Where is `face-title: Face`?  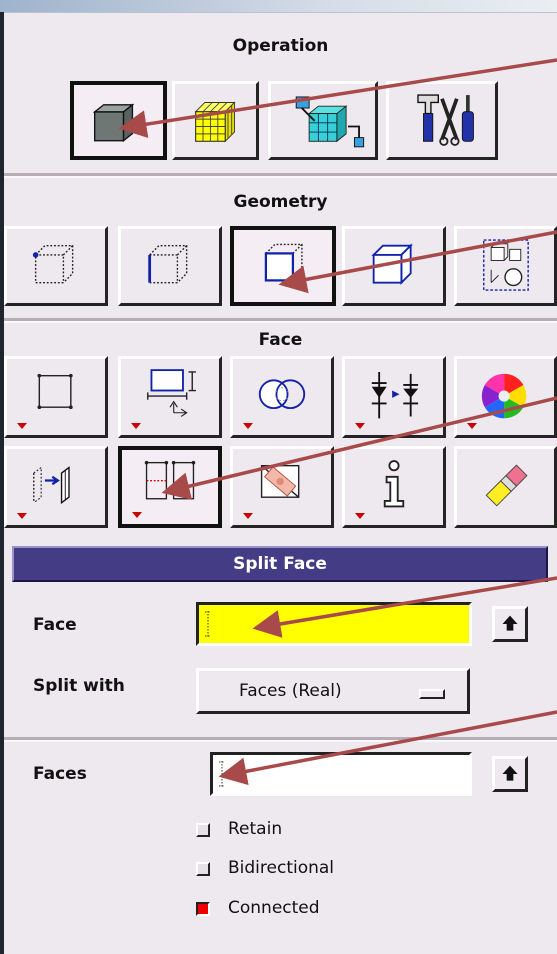
face-title: Face is located at coordinates (280, 340).